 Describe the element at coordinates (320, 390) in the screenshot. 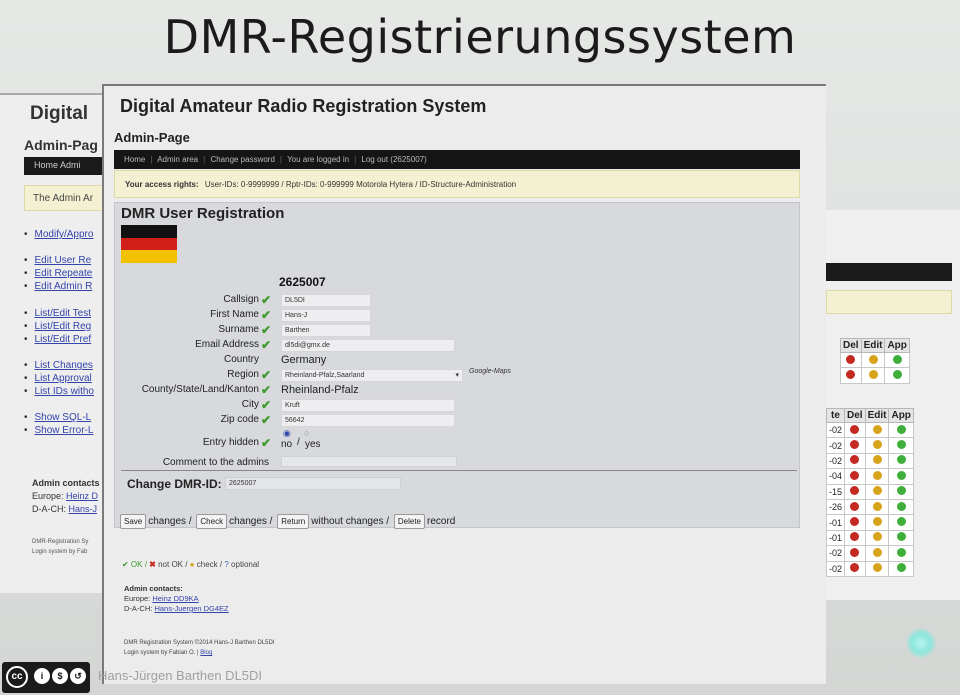

I see `county-value: Rheinland-Pfalz` at that location.